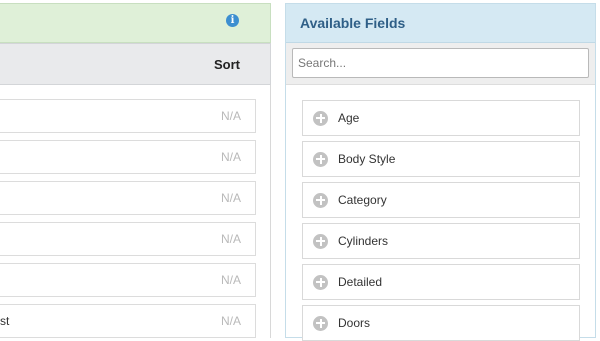  I want to click on field-label: Doors, so click(354, 323).